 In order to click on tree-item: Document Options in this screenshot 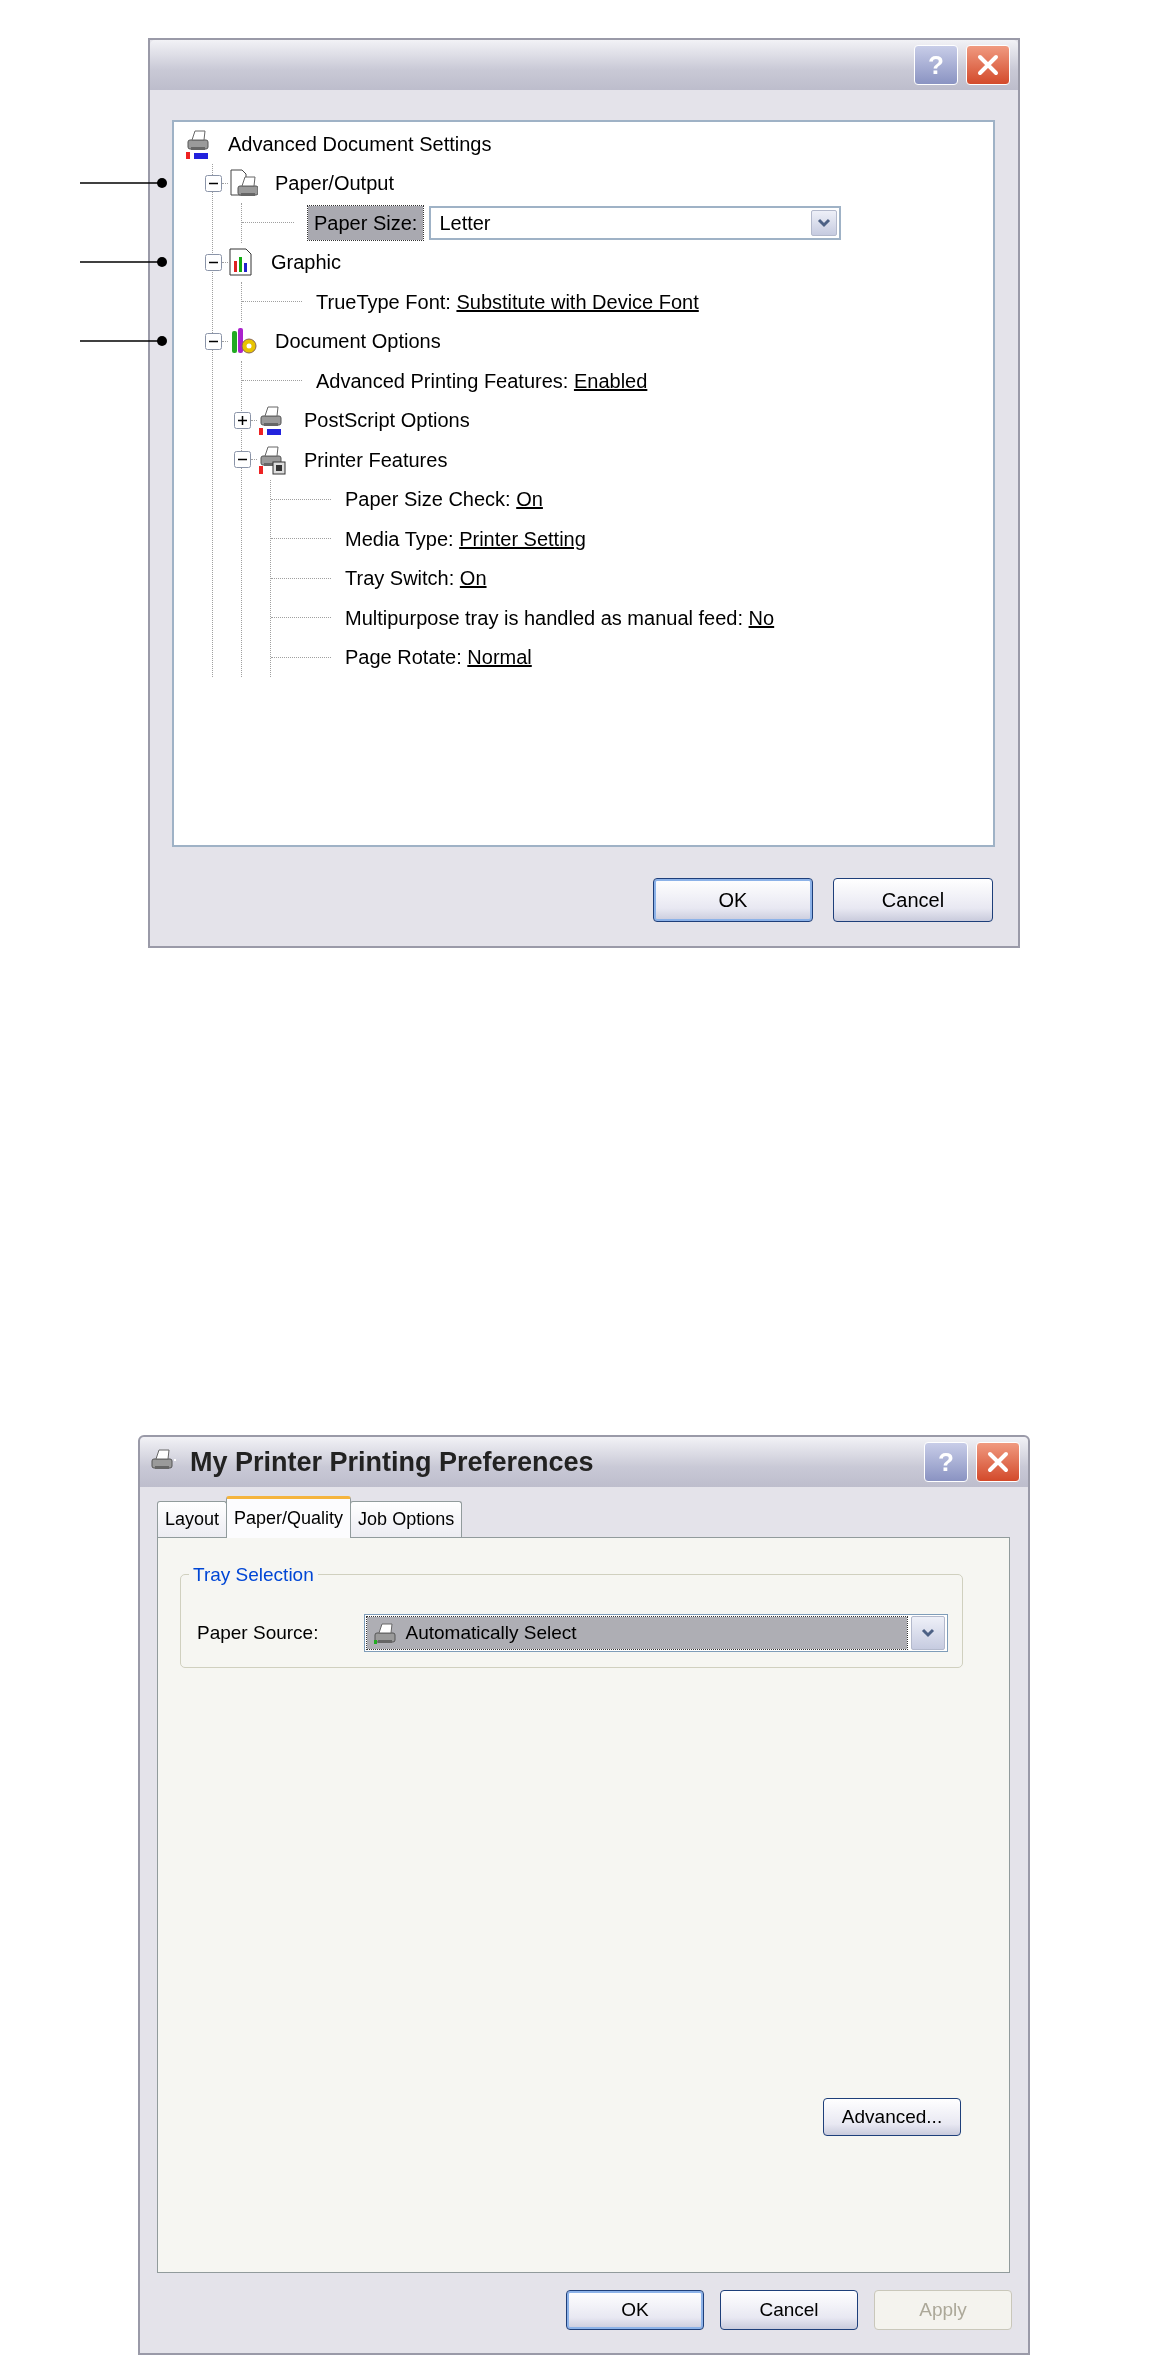, I will do `click(358, 341)`.